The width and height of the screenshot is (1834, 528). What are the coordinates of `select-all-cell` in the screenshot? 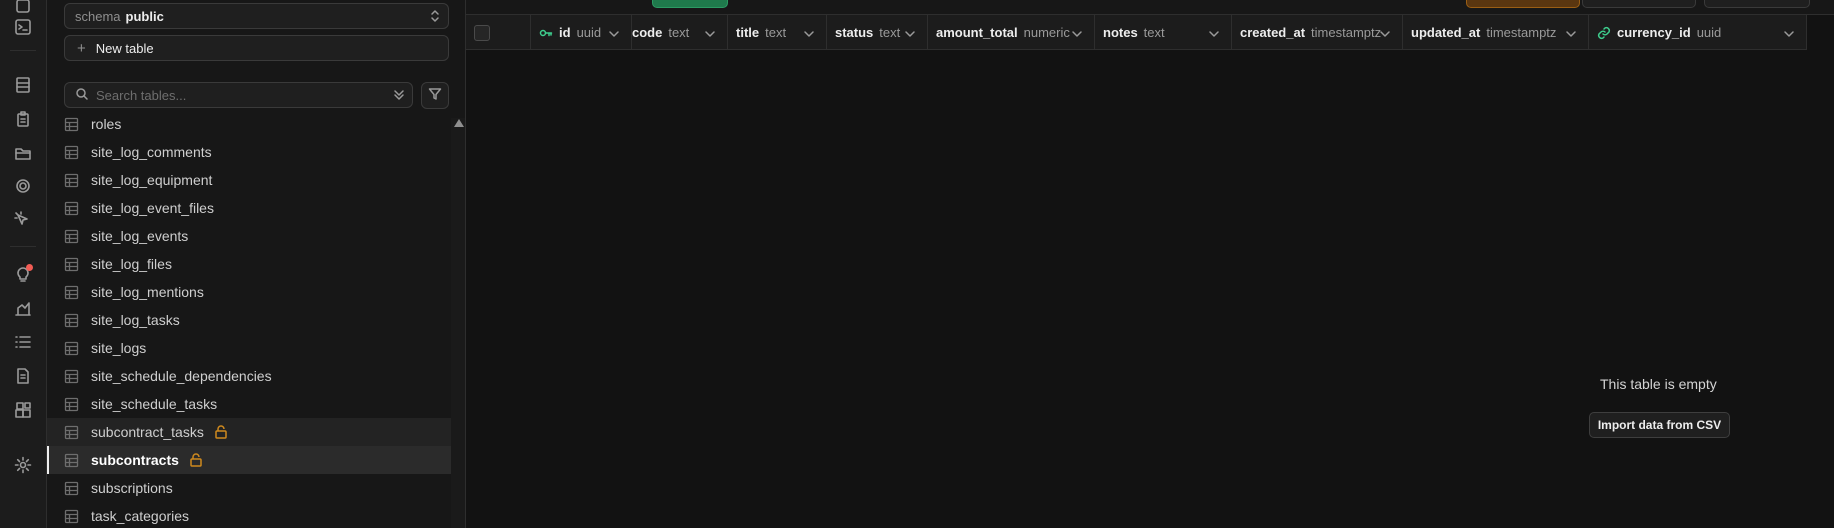 It's located at (498, 32).